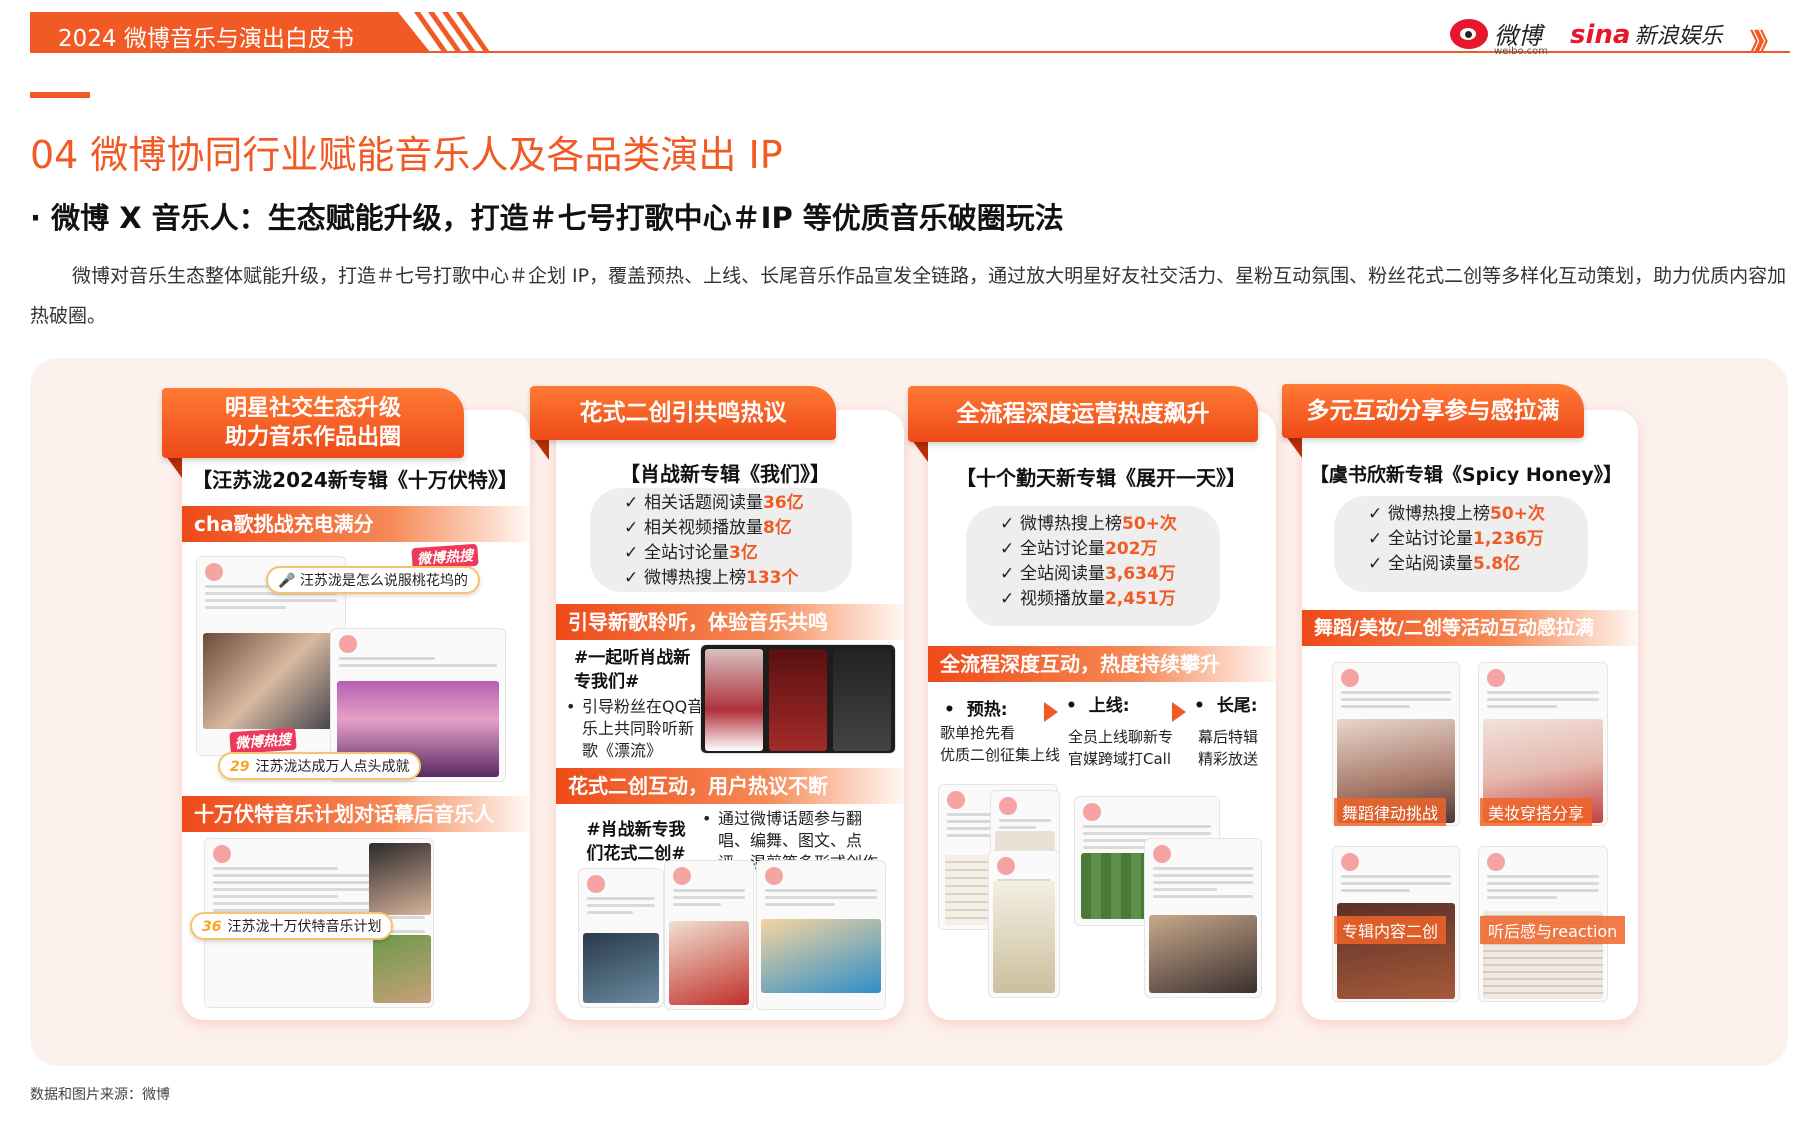 The width and height of the screenshot is (1814, 1124). What do you see at coordinates (1478, 539) in the screenshot?
I see `stat-row: ✓ 全站讨论量1,236万` at bounding box center [1478, 539].